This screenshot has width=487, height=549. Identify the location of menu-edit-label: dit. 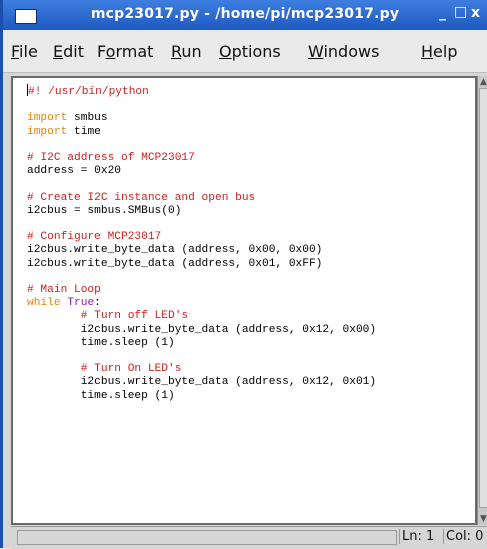
(73, 51).